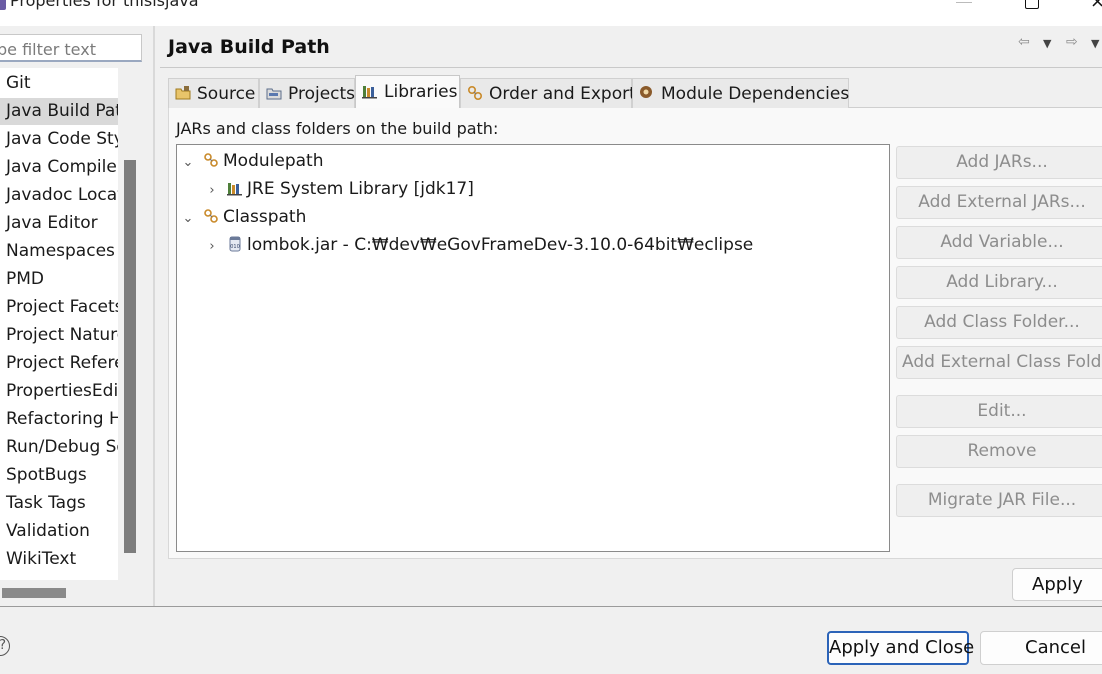 The width and height of the screenshot is (1102, 674). What do you see at coordinates (130, 356) in the screenshot?
I see `sidebar-scroll-thumb` at bounding box center [130, 356].